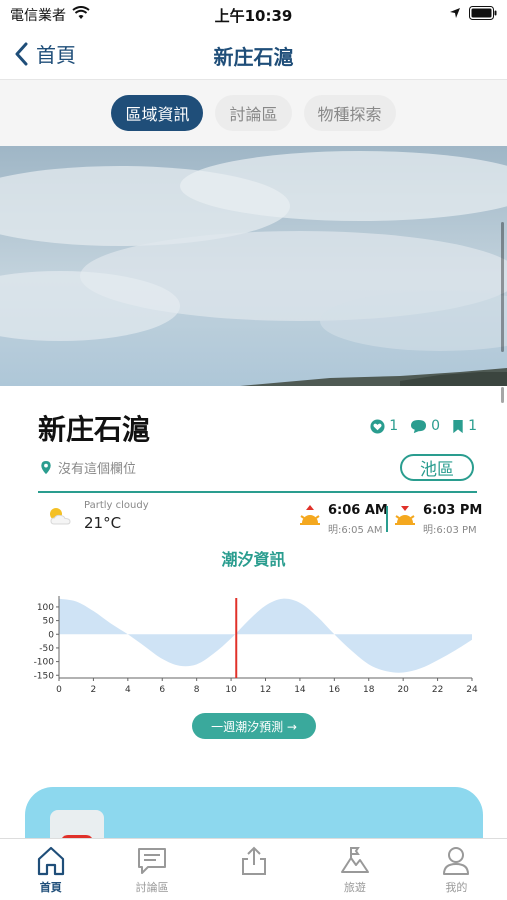  I want to click on weekly-tide-button: 一週潮汐預測 →, so click(254, 726).